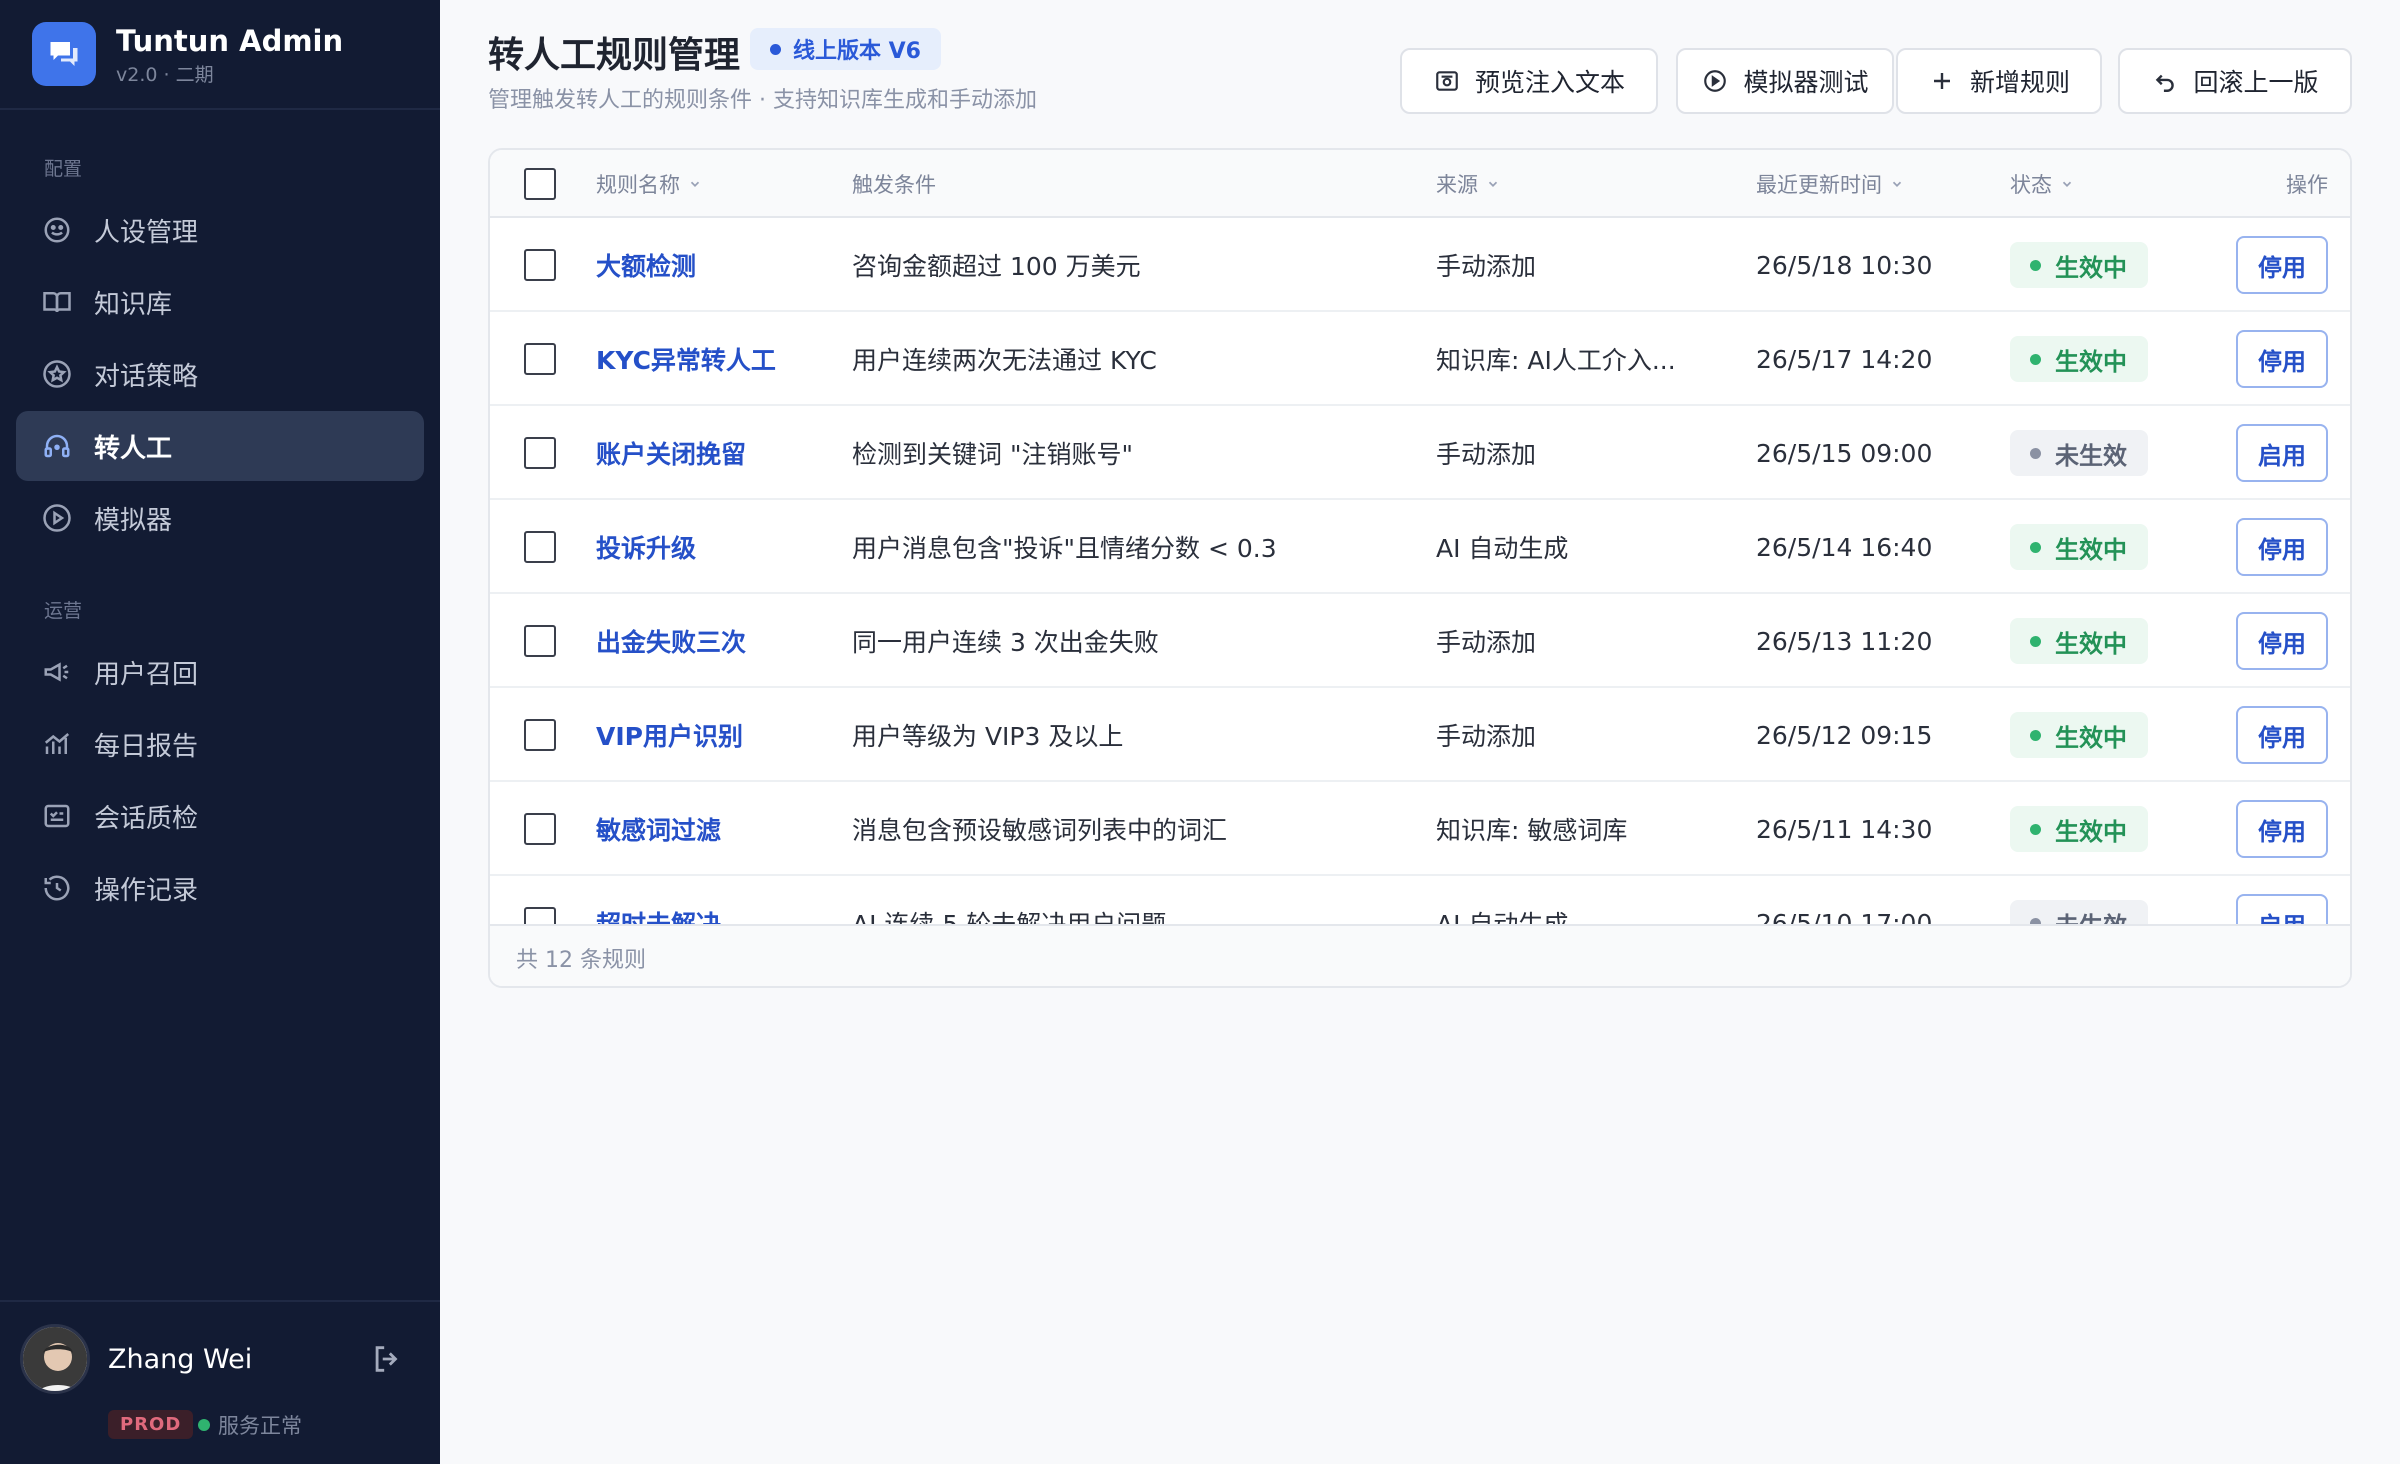  Describe the element at coordinates (220, 230) in the screenshot. I see `sidebar-item-persona: 人设管理` at that location.